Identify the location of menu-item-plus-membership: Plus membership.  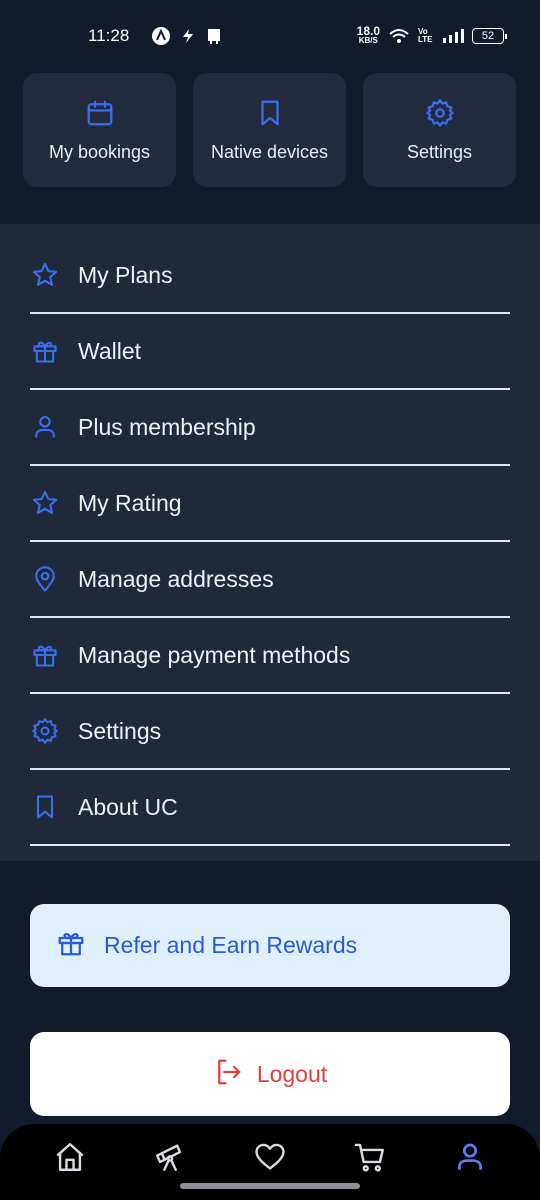
(270, 428).